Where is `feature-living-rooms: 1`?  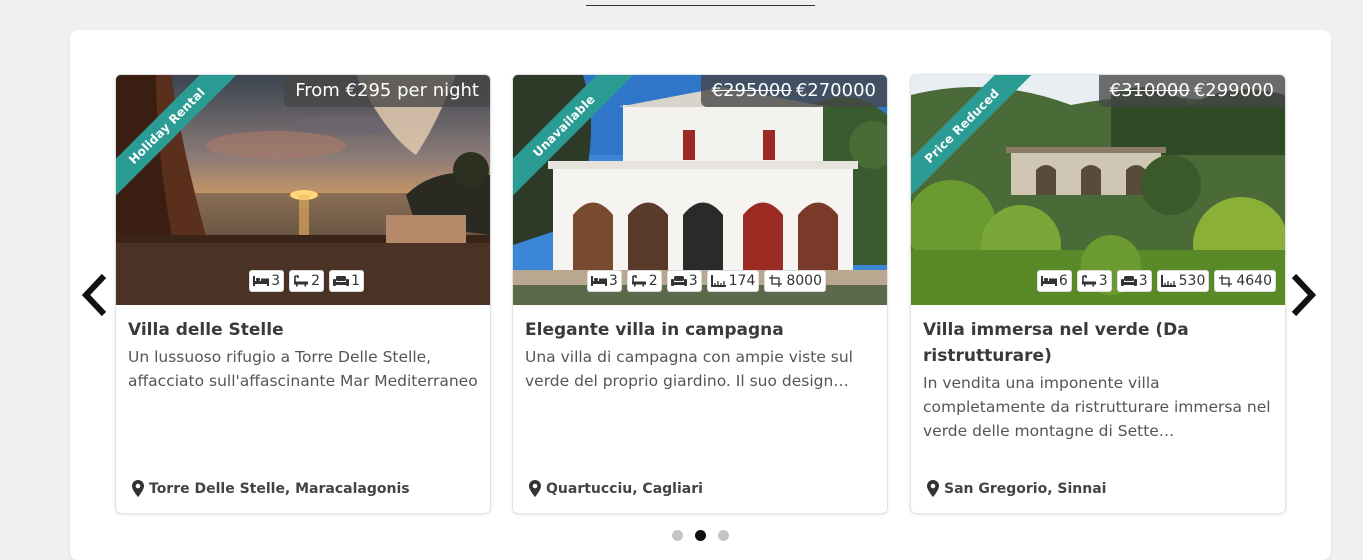
feature-living-rooms: 1 is located at coordinates (346, 281).